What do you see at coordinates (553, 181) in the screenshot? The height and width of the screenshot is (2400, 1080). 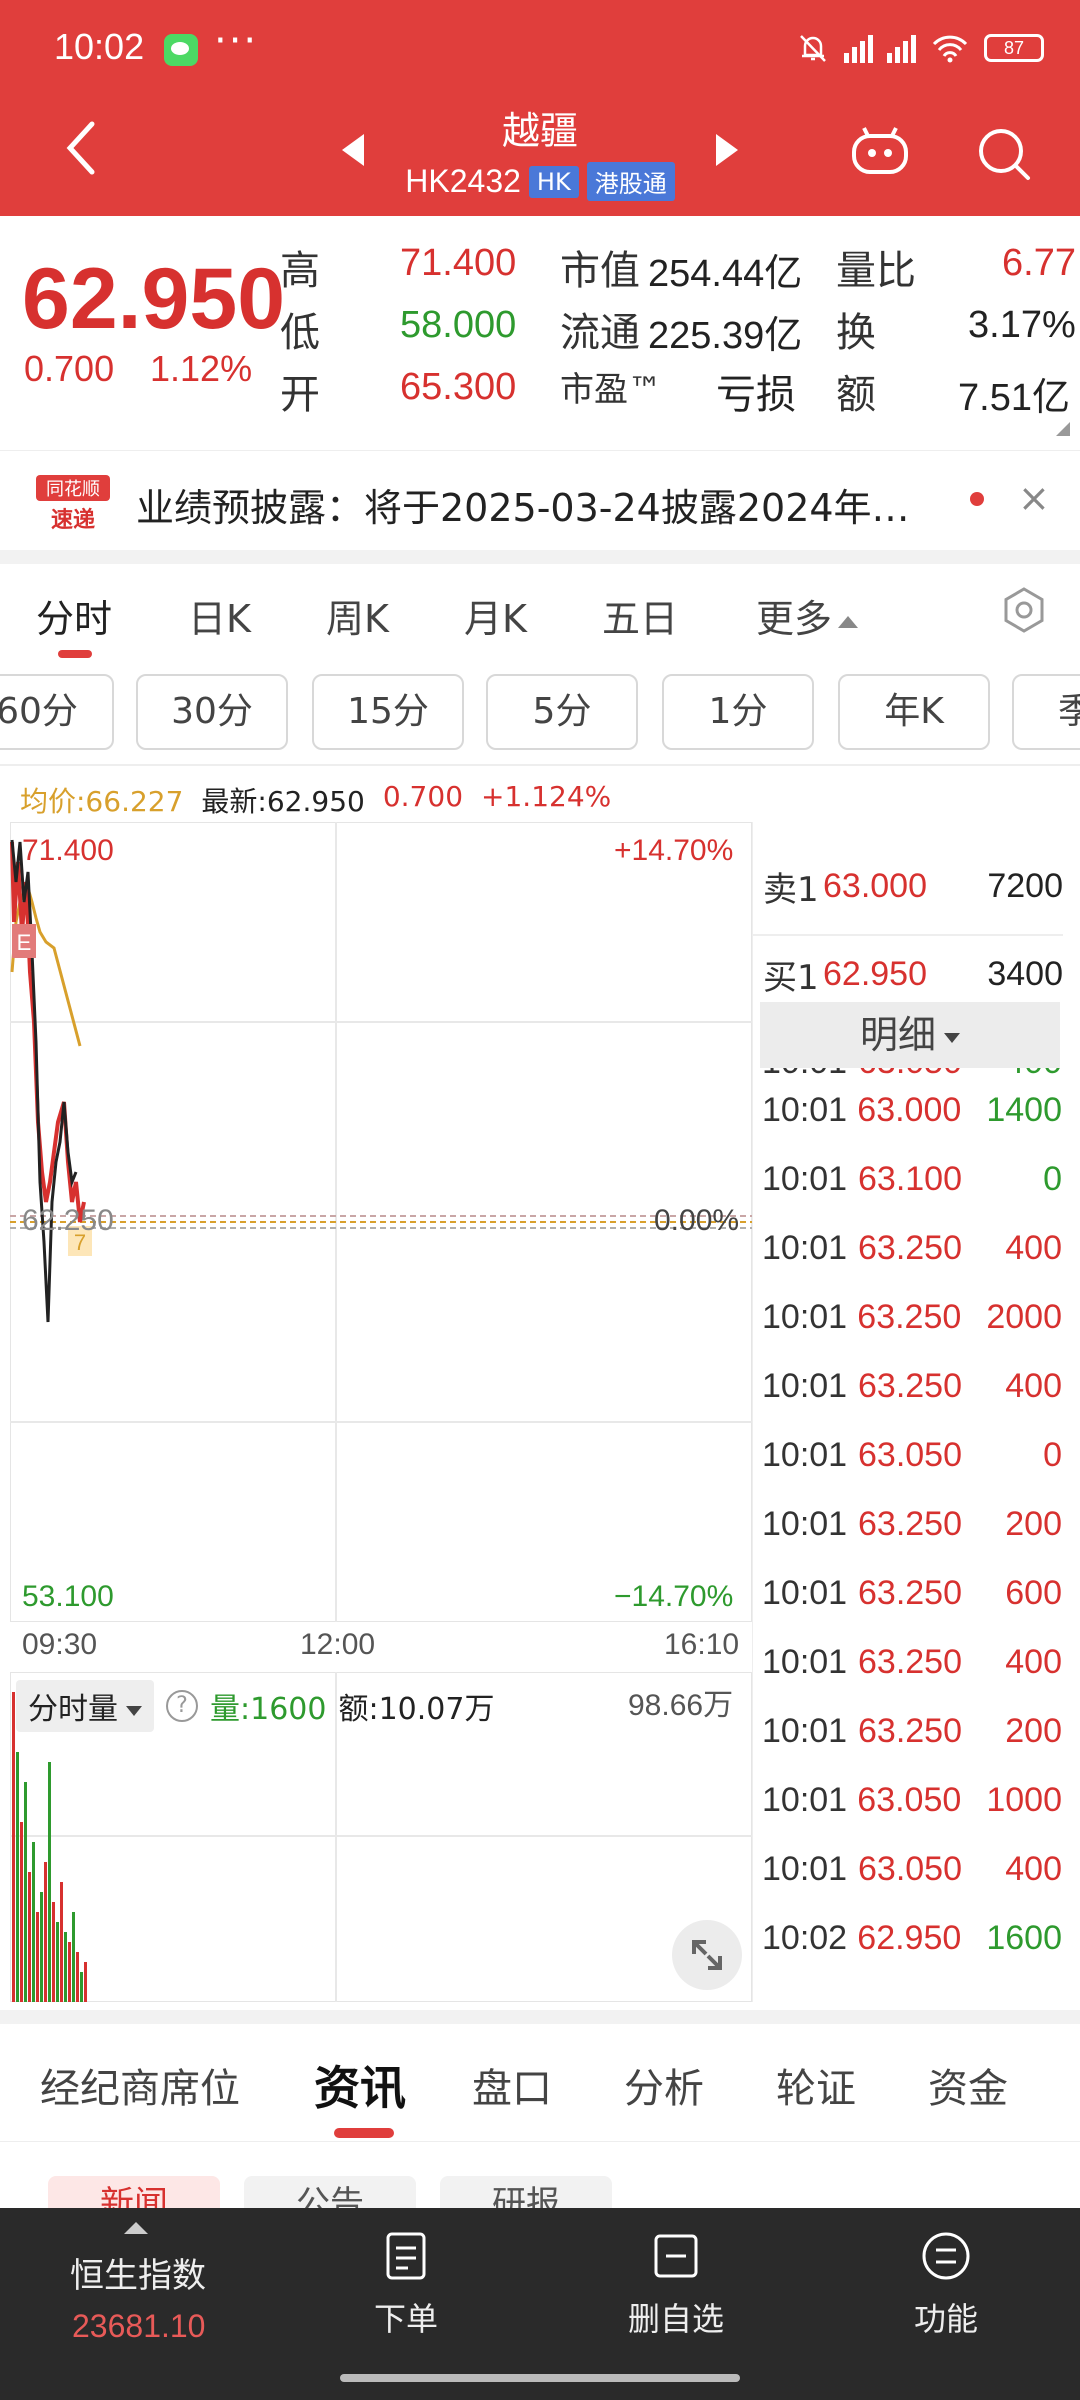 I see `market-tag: HK` at bounding box center [553, 181].